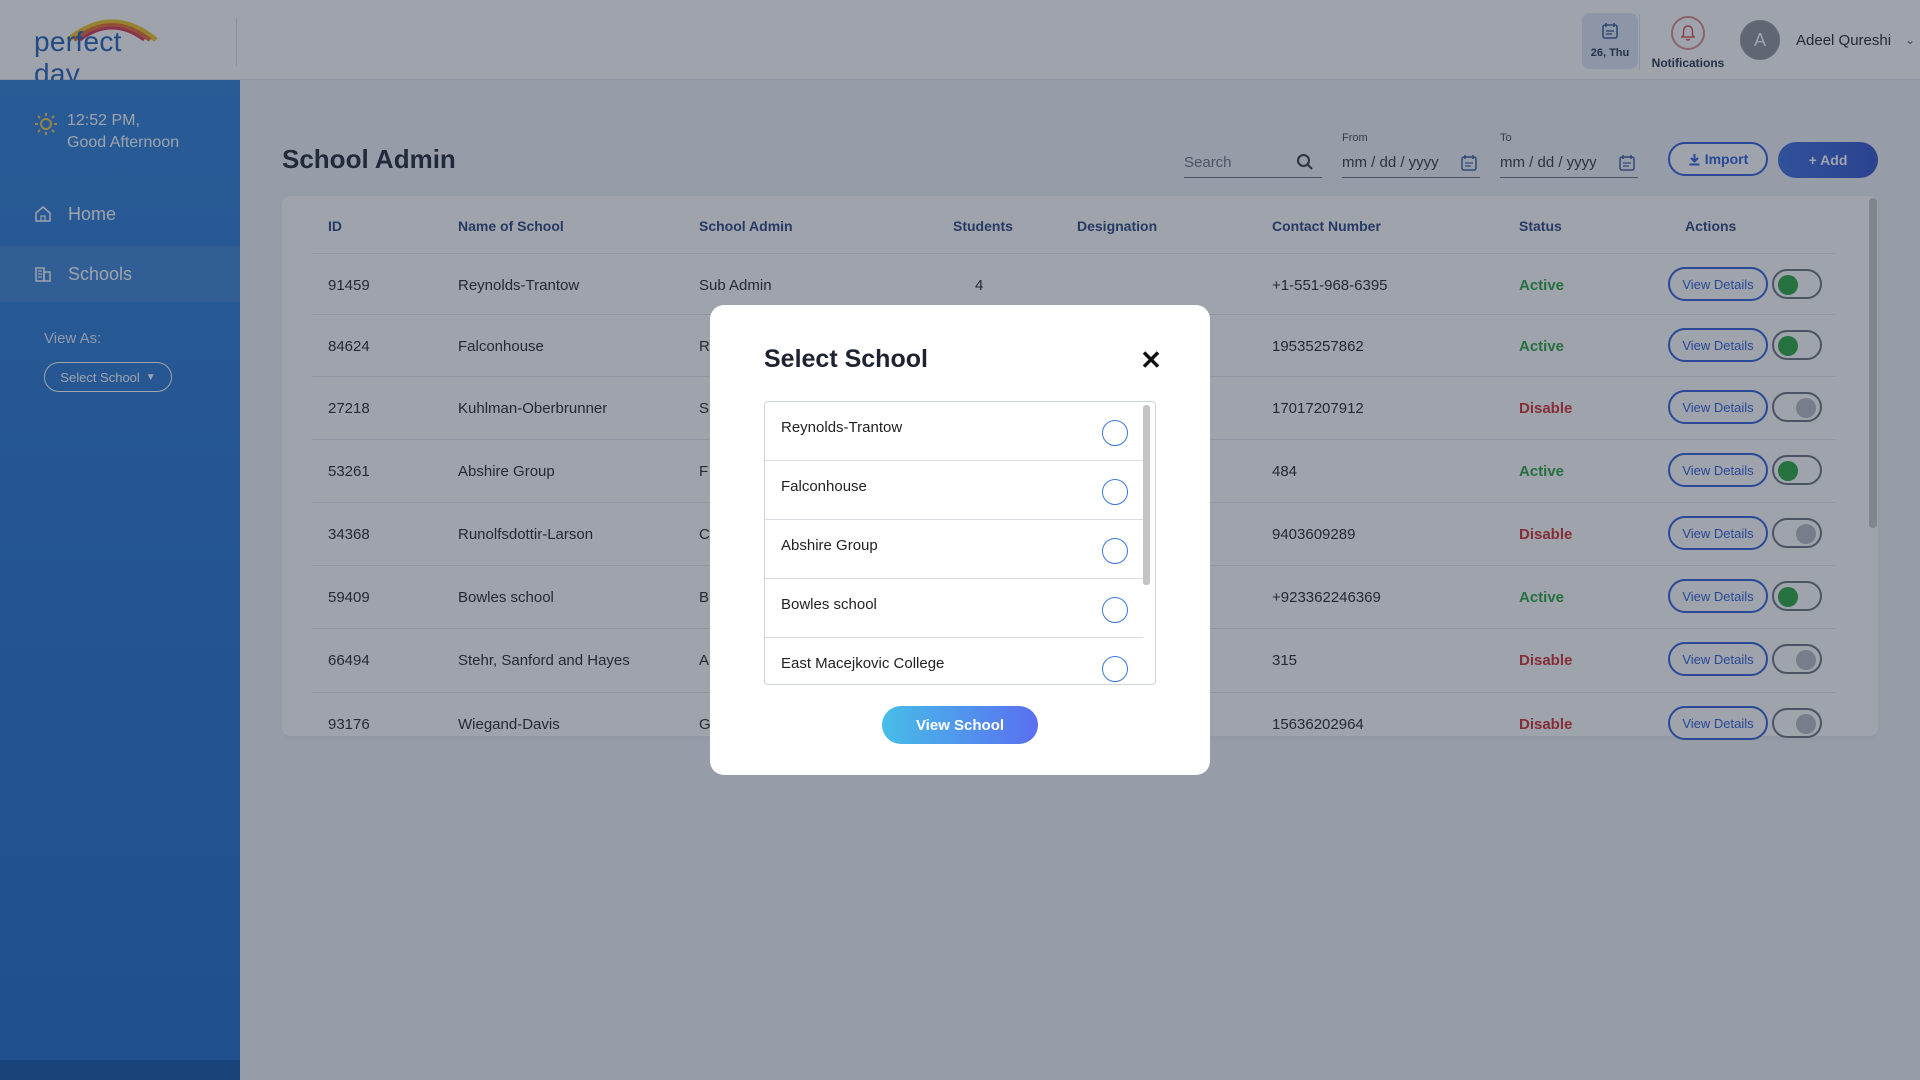 Image resolution: width=1920 pixels, height=1080 pixels. What do you see at coordinates (954, 661) in the screenshot?
I see `list-item: East Macejkovic College` at bounding box center [954, 661].